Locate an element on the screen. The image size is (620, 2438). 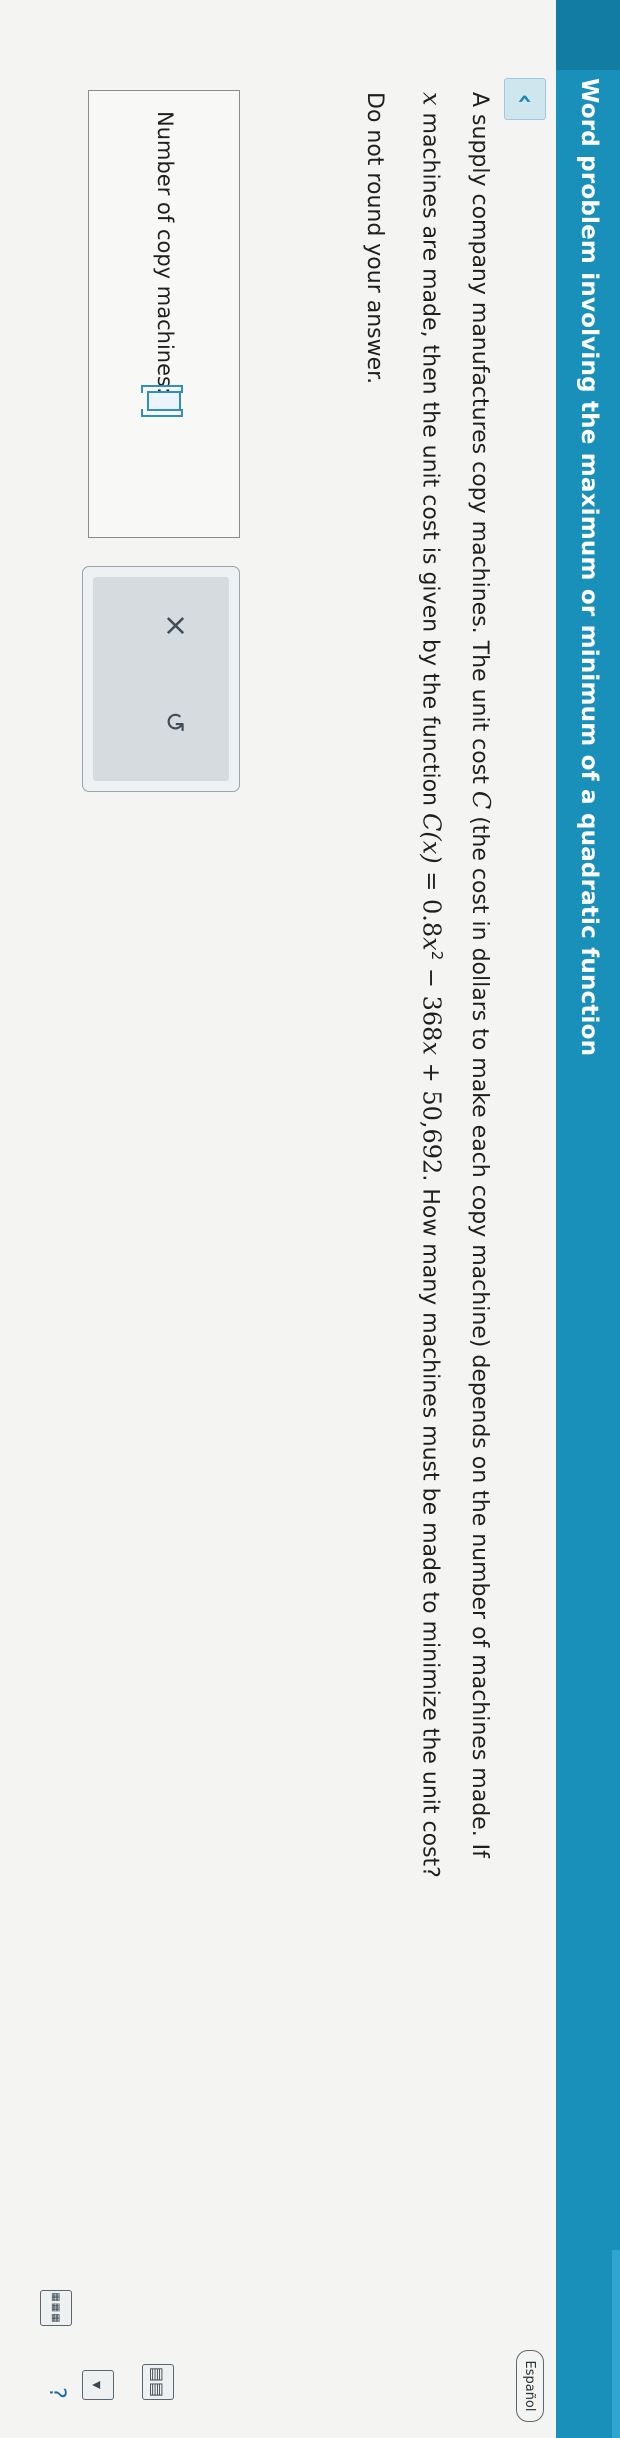
action-panel-inner: × ↺ is located at coordinates (161, 679).